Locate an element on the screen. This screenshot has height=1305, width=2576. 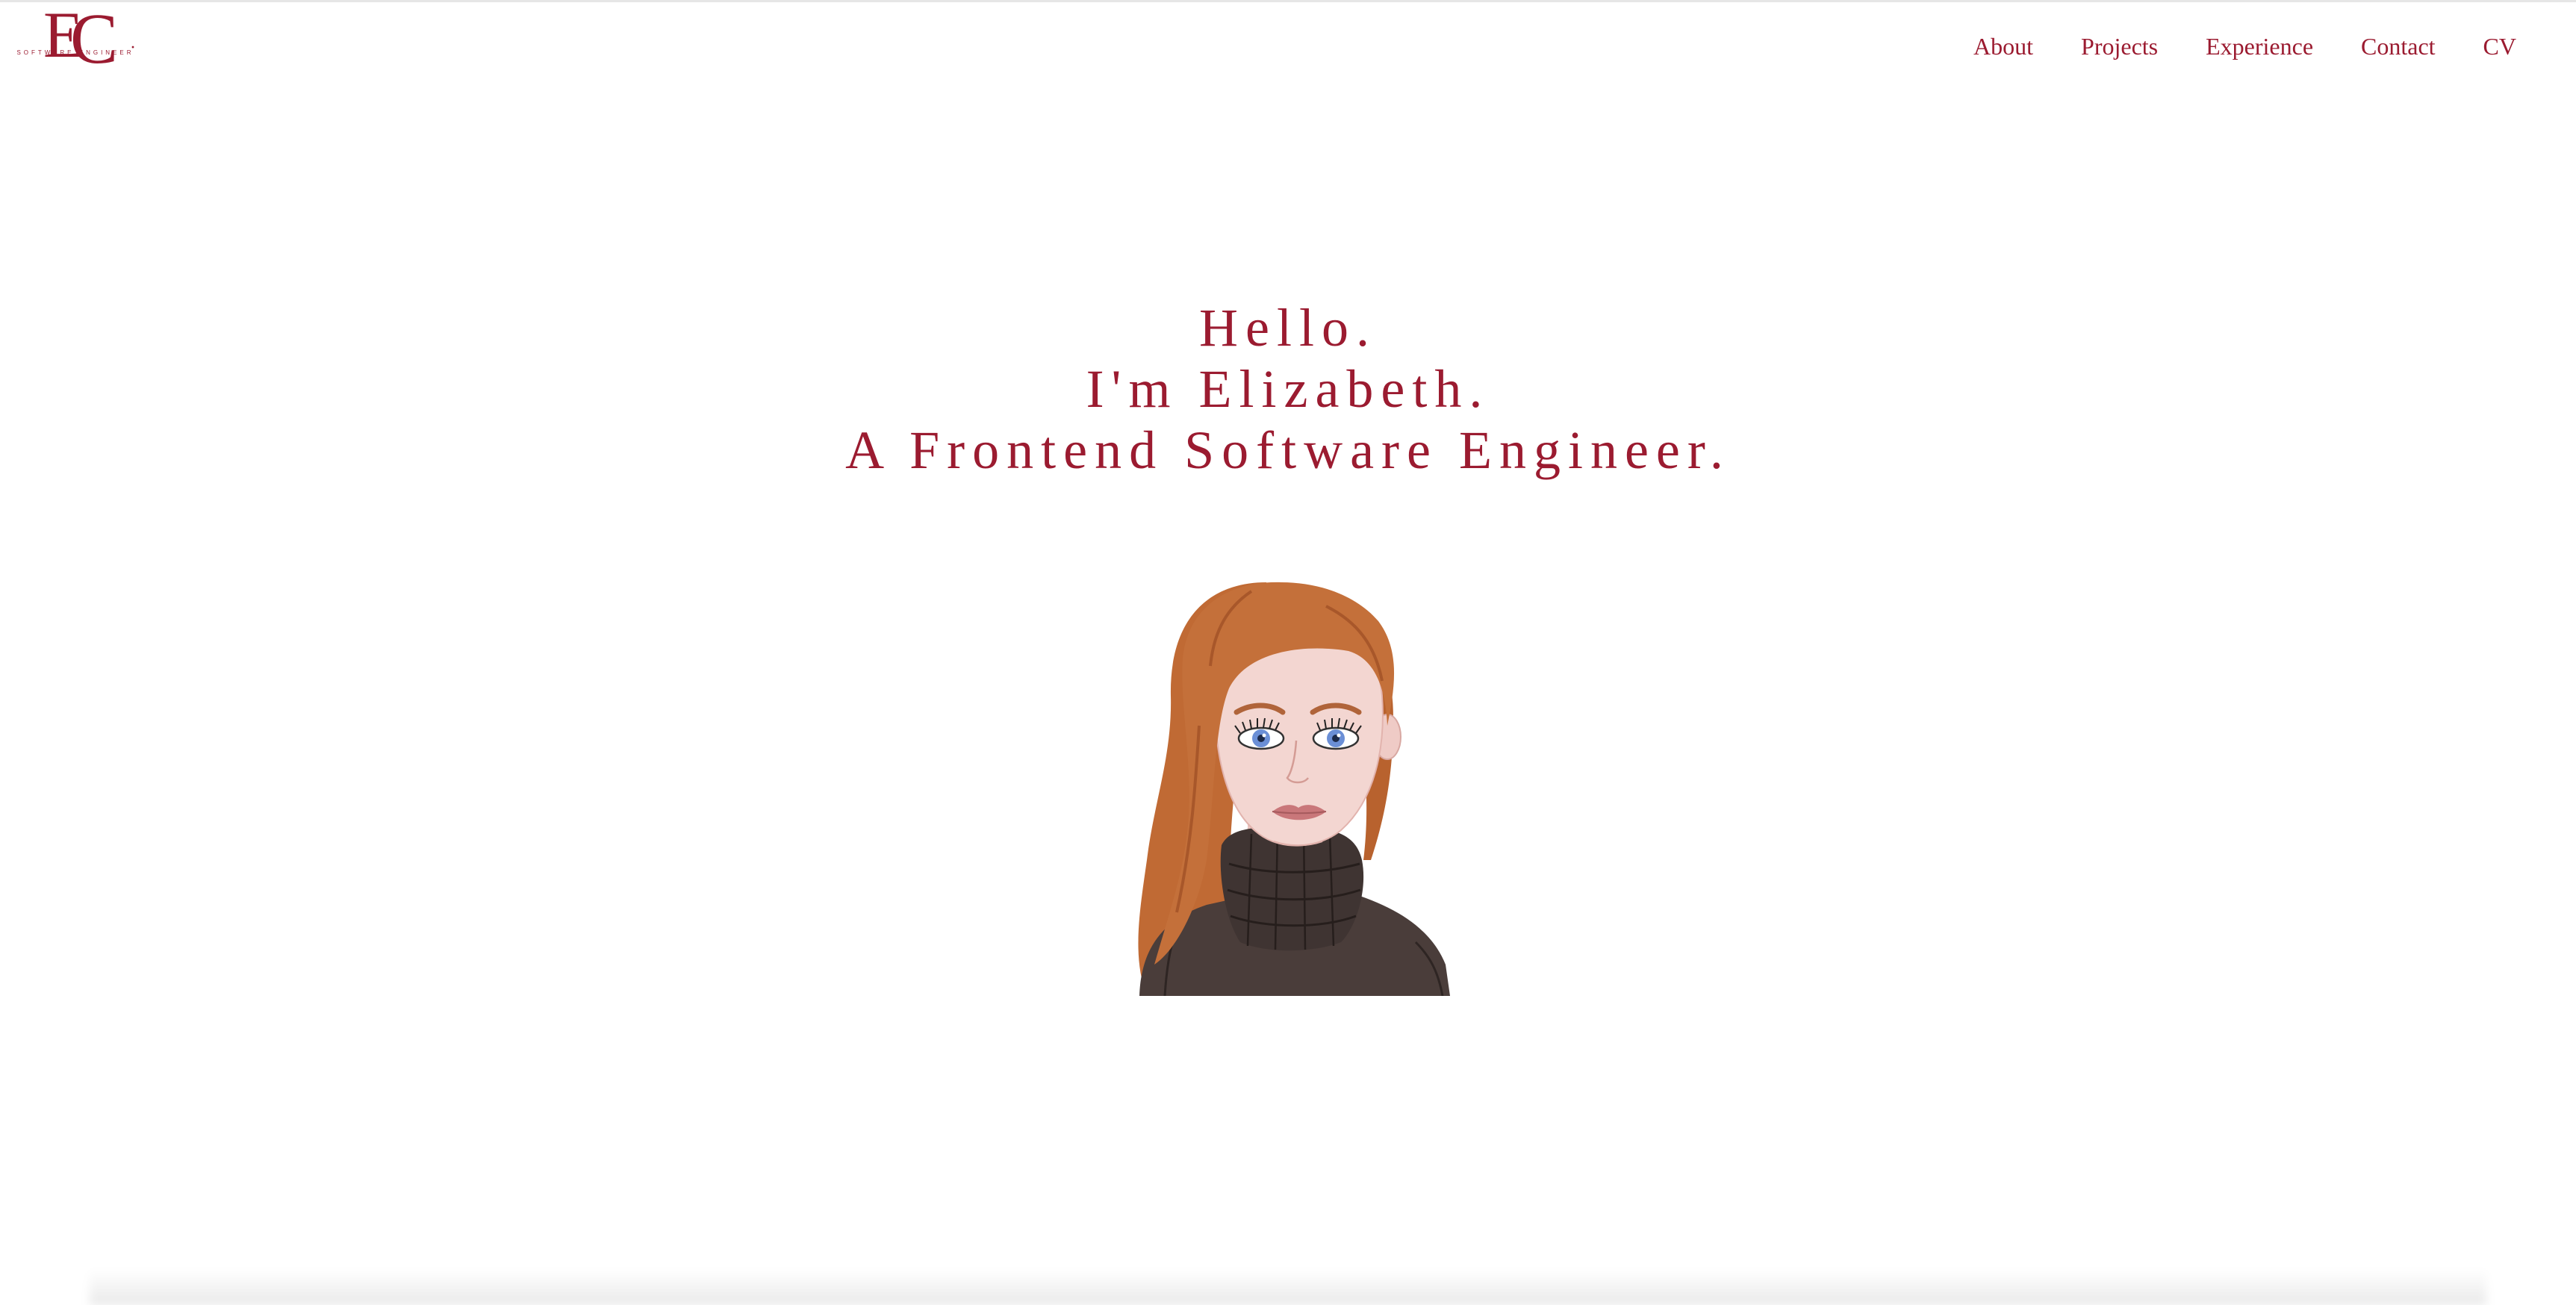
logo-subtitle: SOFTWARE ENGINEER is located at coordinates (75, 53).